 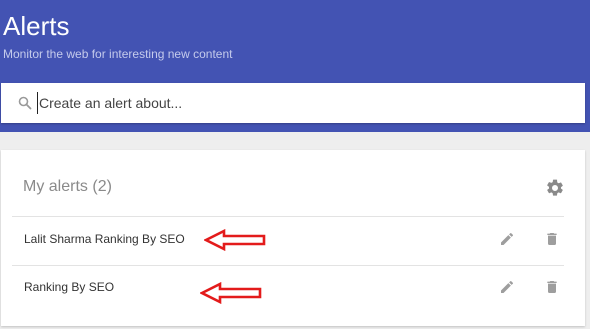 I want to click on search-icon, so click(x=25, y=103).